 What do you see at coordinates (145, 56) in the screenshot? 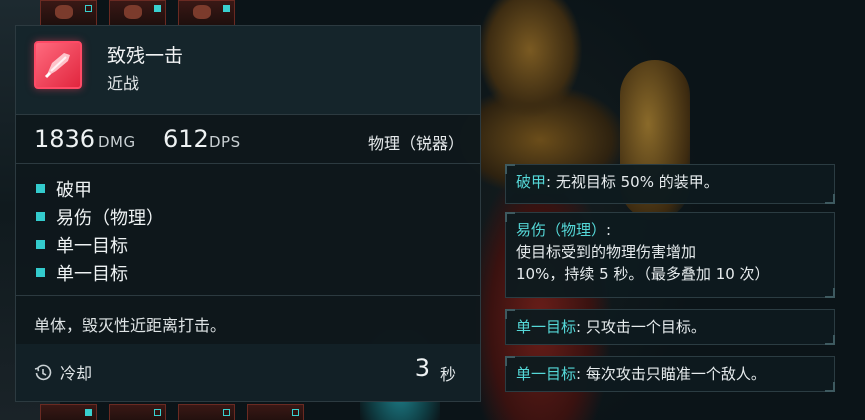
I see `skill-name: 致残一击` at bounding box center [145, 56].